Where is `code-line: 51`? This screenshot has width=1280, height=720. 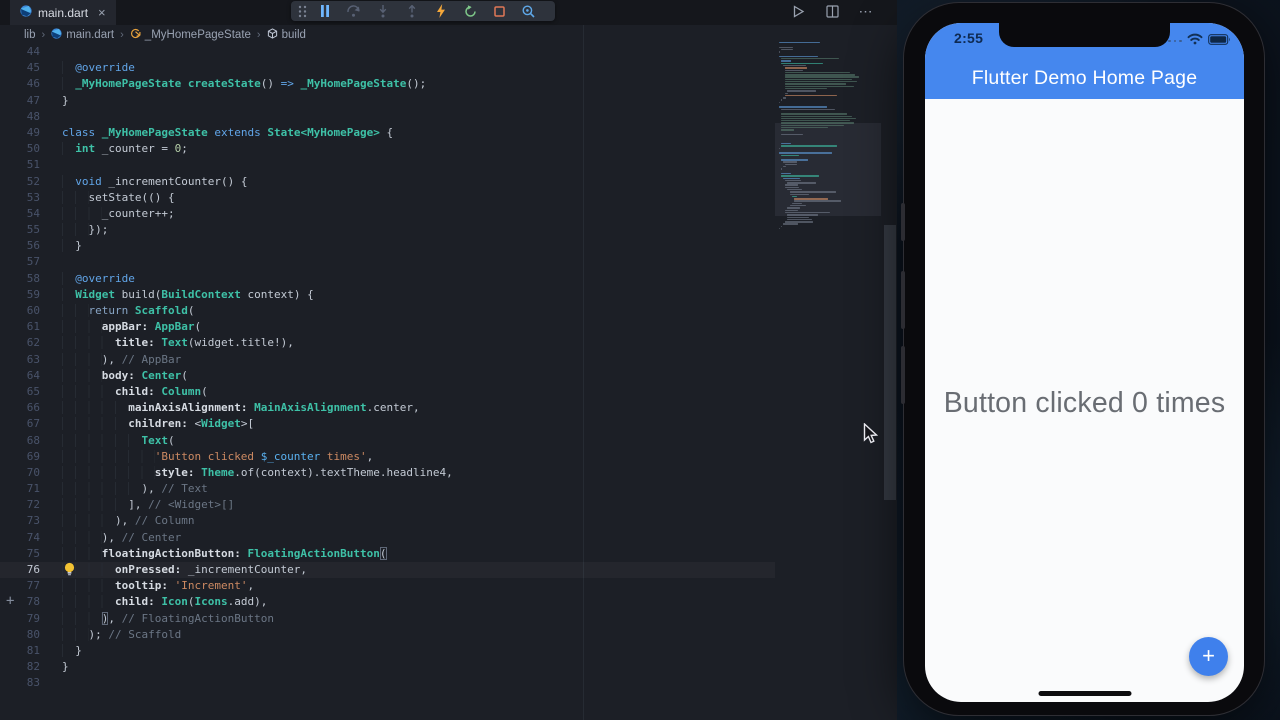
code-line: 51 is located at coordinates (387, 165).